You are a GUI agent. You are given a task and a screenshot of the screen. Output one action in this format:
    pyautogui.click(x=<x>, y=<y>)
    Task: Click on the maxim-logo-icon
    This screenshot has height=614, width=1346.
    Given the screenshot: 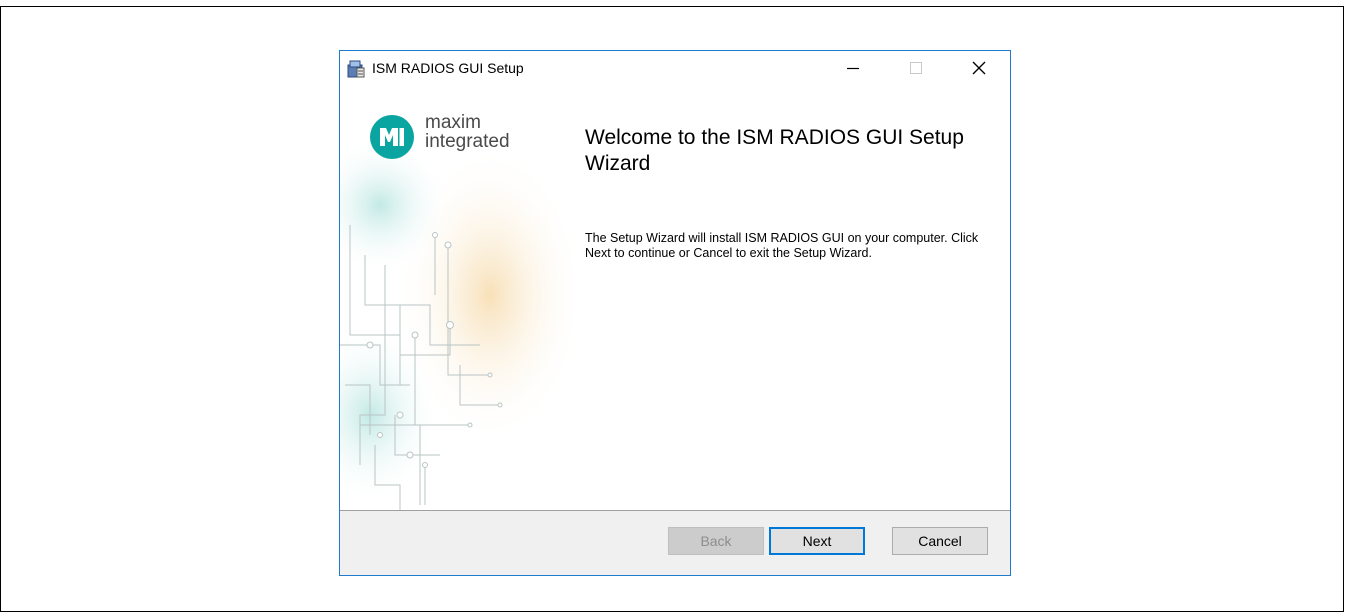 What is the action you would take?
    pyautogui.click(x=392, y=137)
    